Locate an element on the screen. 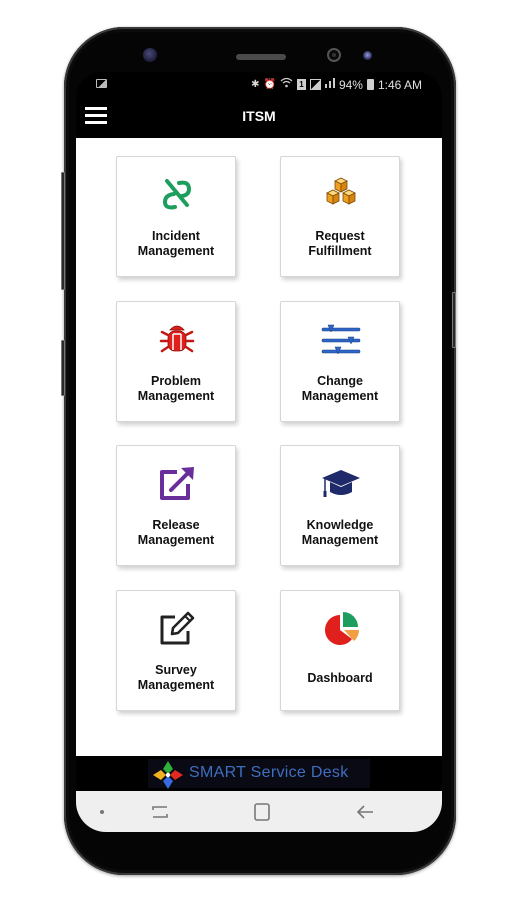 The width and height of the screenshot is (525, 900). system-nav-bar is located at coordinates (259, 811).